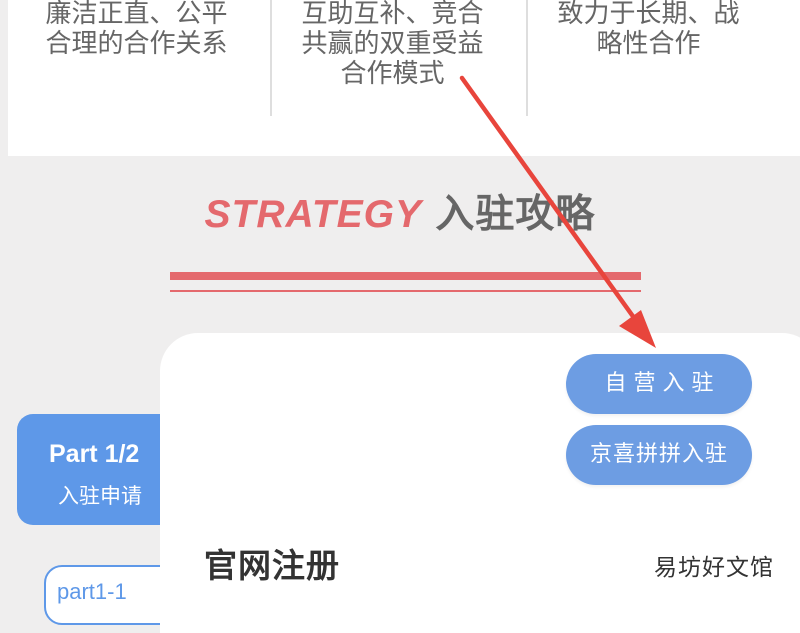  What do you see at coordinates (659, 384) in the screenshot?
I see `self-operated-entry-button: 自营入驻` at bounding box center [659, 384].